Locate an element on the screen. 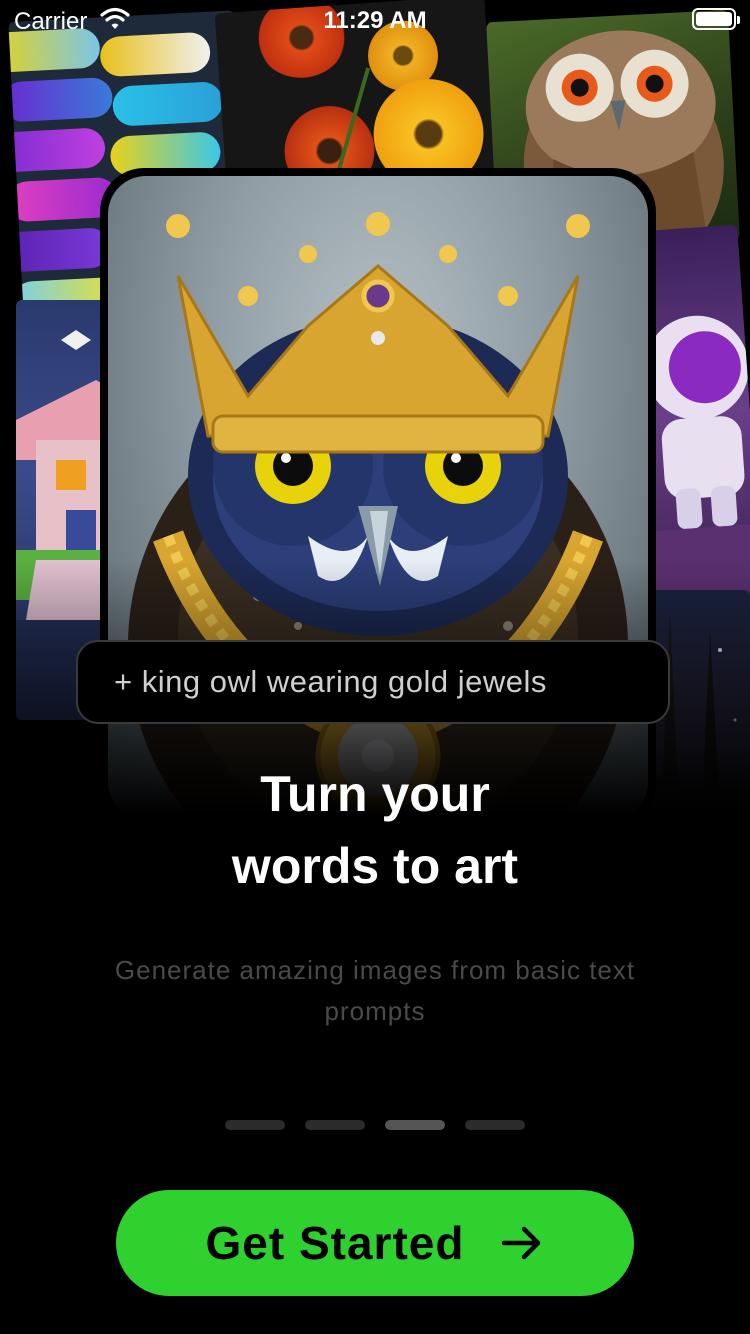 This screenshot has height=1334, width=750. get-started-label: Get Started is located at coordinates (335, 1243).